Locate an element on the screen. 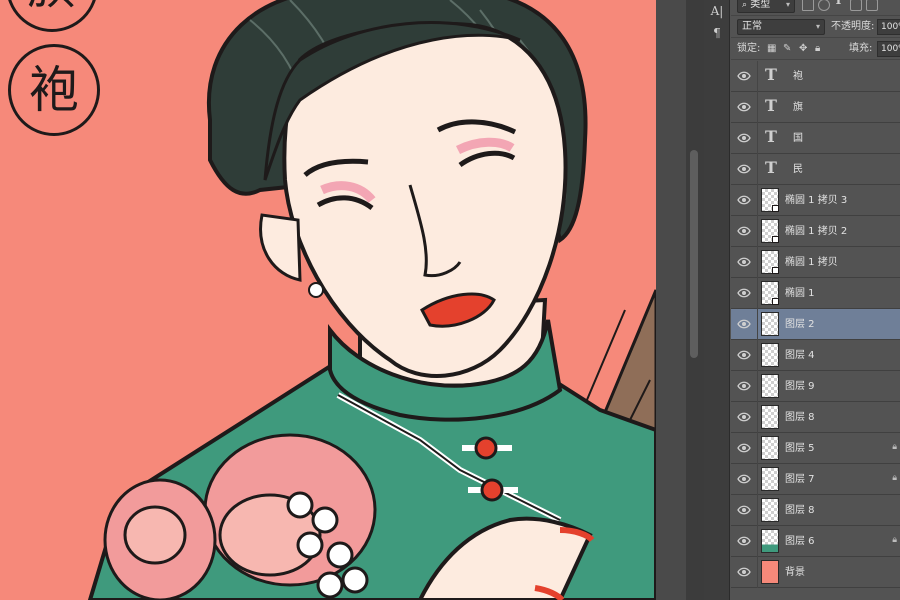 The height and width of the screenshot is (600, 900). layer-name: 袍 is located at coordinates (798, 76).